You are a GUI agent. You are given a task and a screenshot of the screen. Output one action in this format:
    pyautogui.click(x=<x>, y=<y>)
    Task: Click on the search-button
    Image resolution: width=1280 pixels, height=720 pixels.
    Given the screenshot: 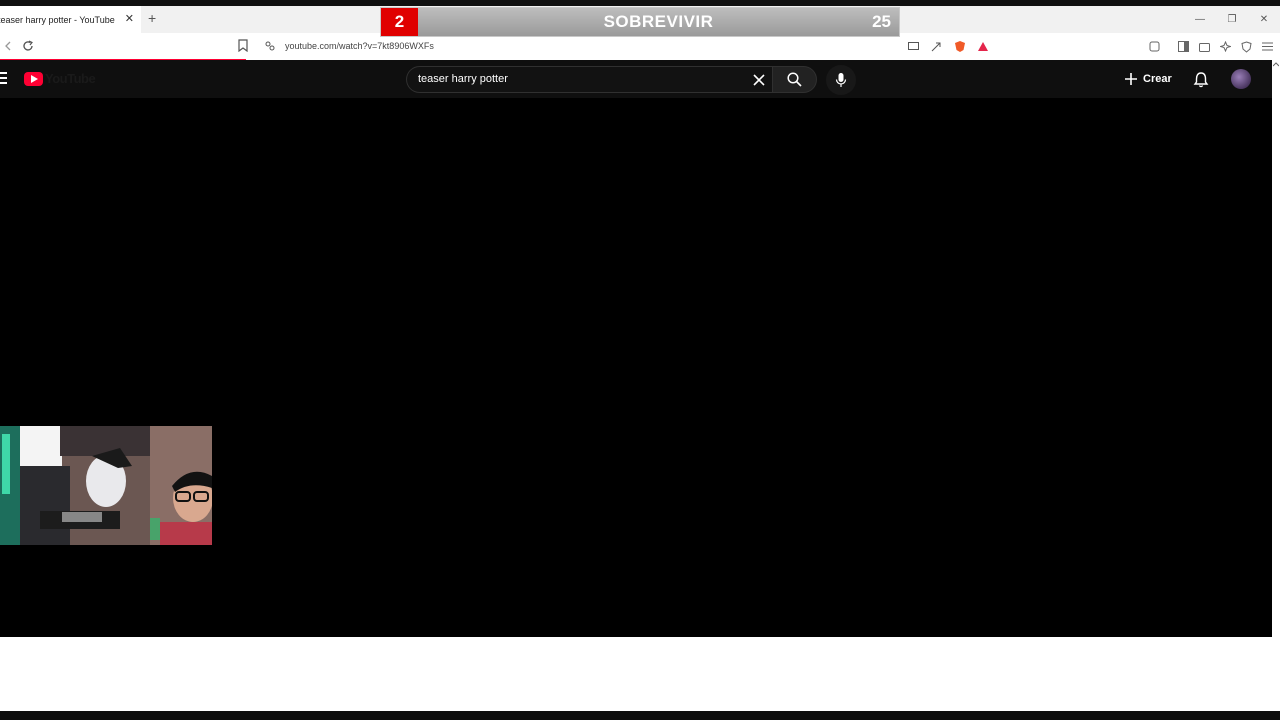 What is the action you would take?
    pyautogui.click(x=794, y=79)
    